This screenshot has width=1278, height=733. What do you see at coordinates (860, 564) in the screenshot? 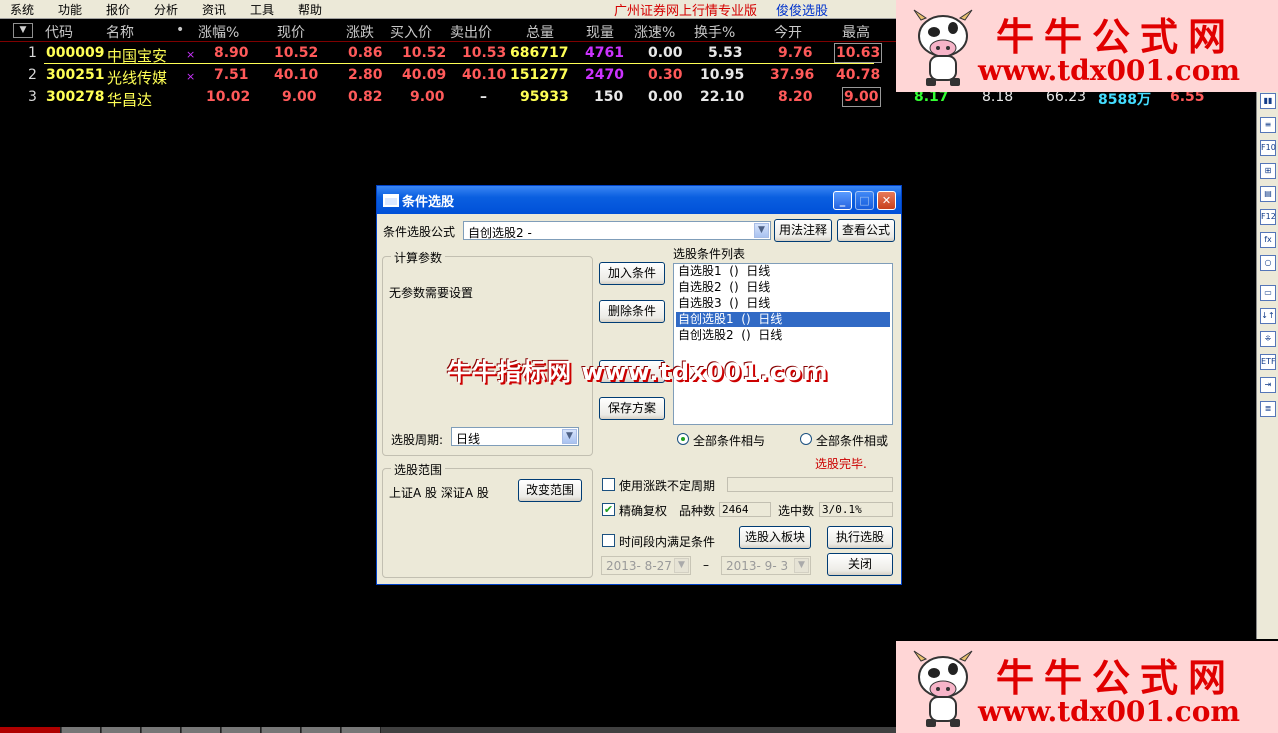
I see `close-button: 关闭` at bounding box center [860, 564].